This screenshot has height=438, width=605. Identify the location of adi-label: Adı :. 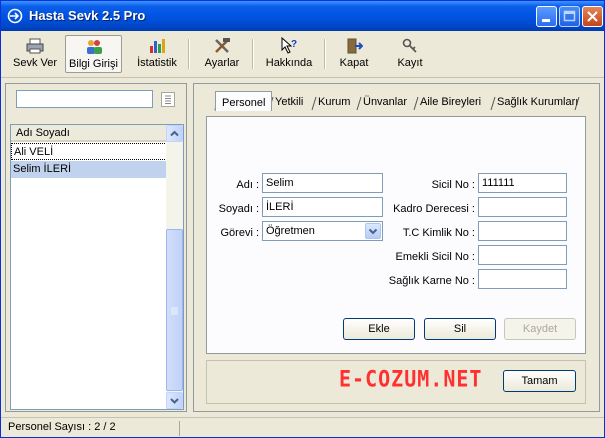
(247, 185).